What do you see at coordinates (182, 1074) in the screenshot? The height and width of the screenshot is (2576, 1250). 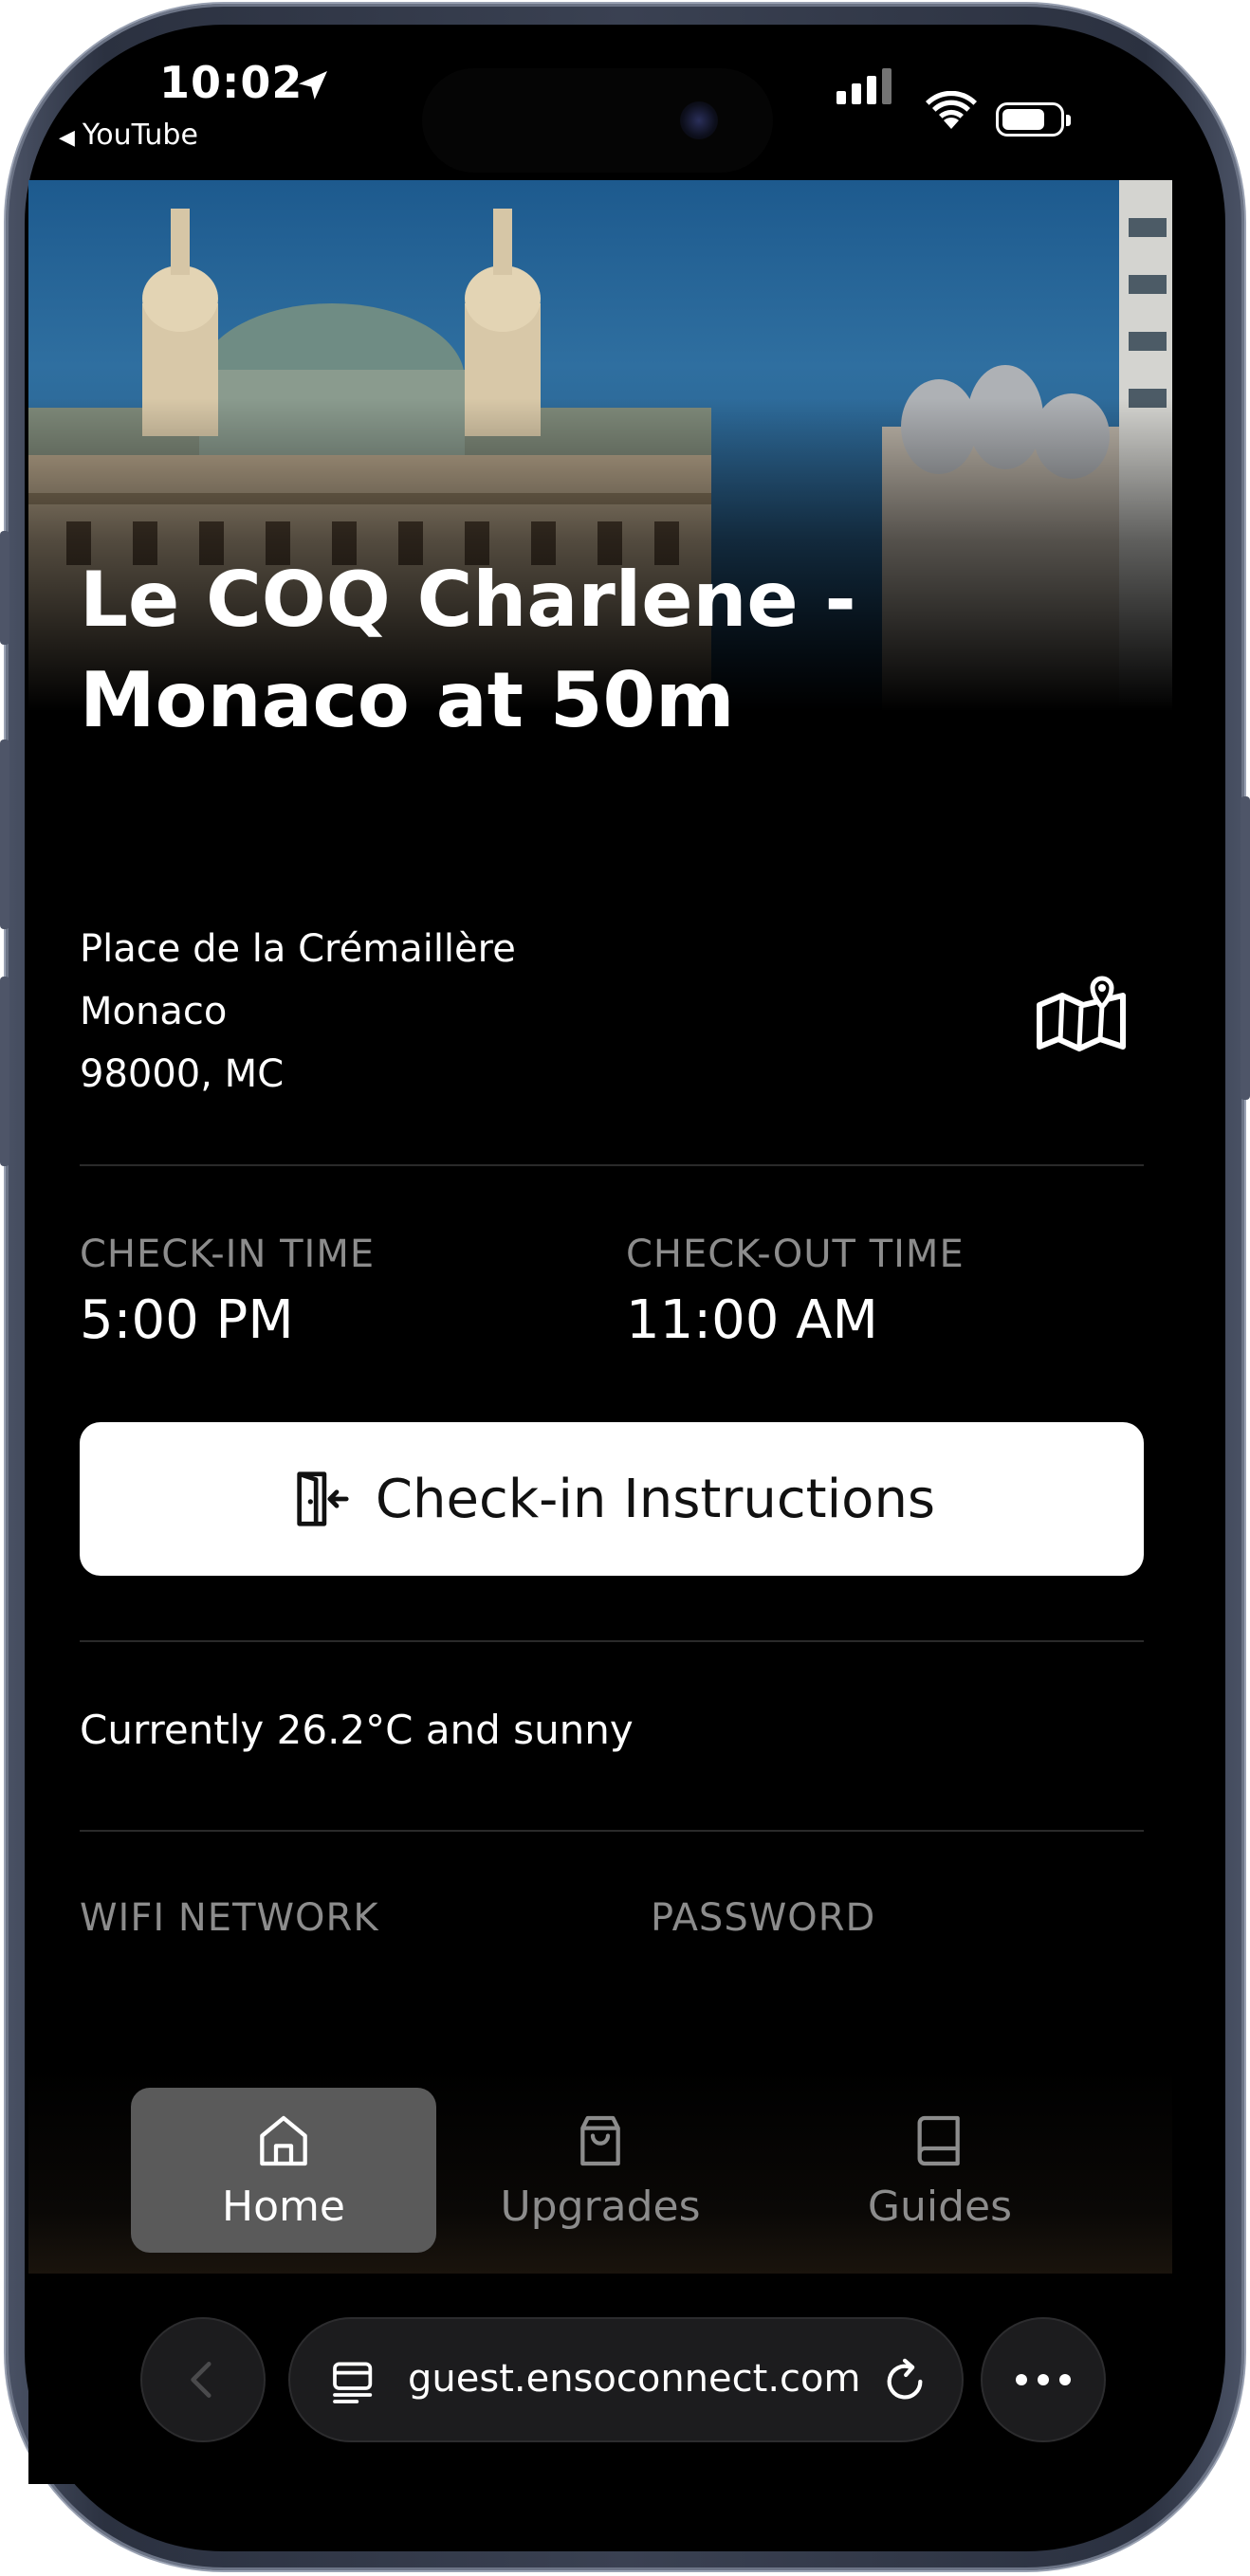 I see `address-line3: 98000, MC` at bounding box center [182, 1074].